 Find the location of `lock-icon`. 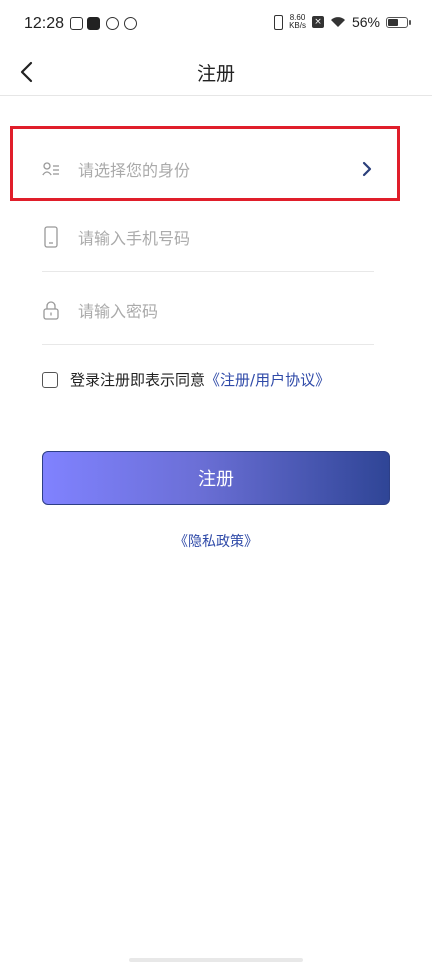

lock-icon is located at coordinates (51, 310).